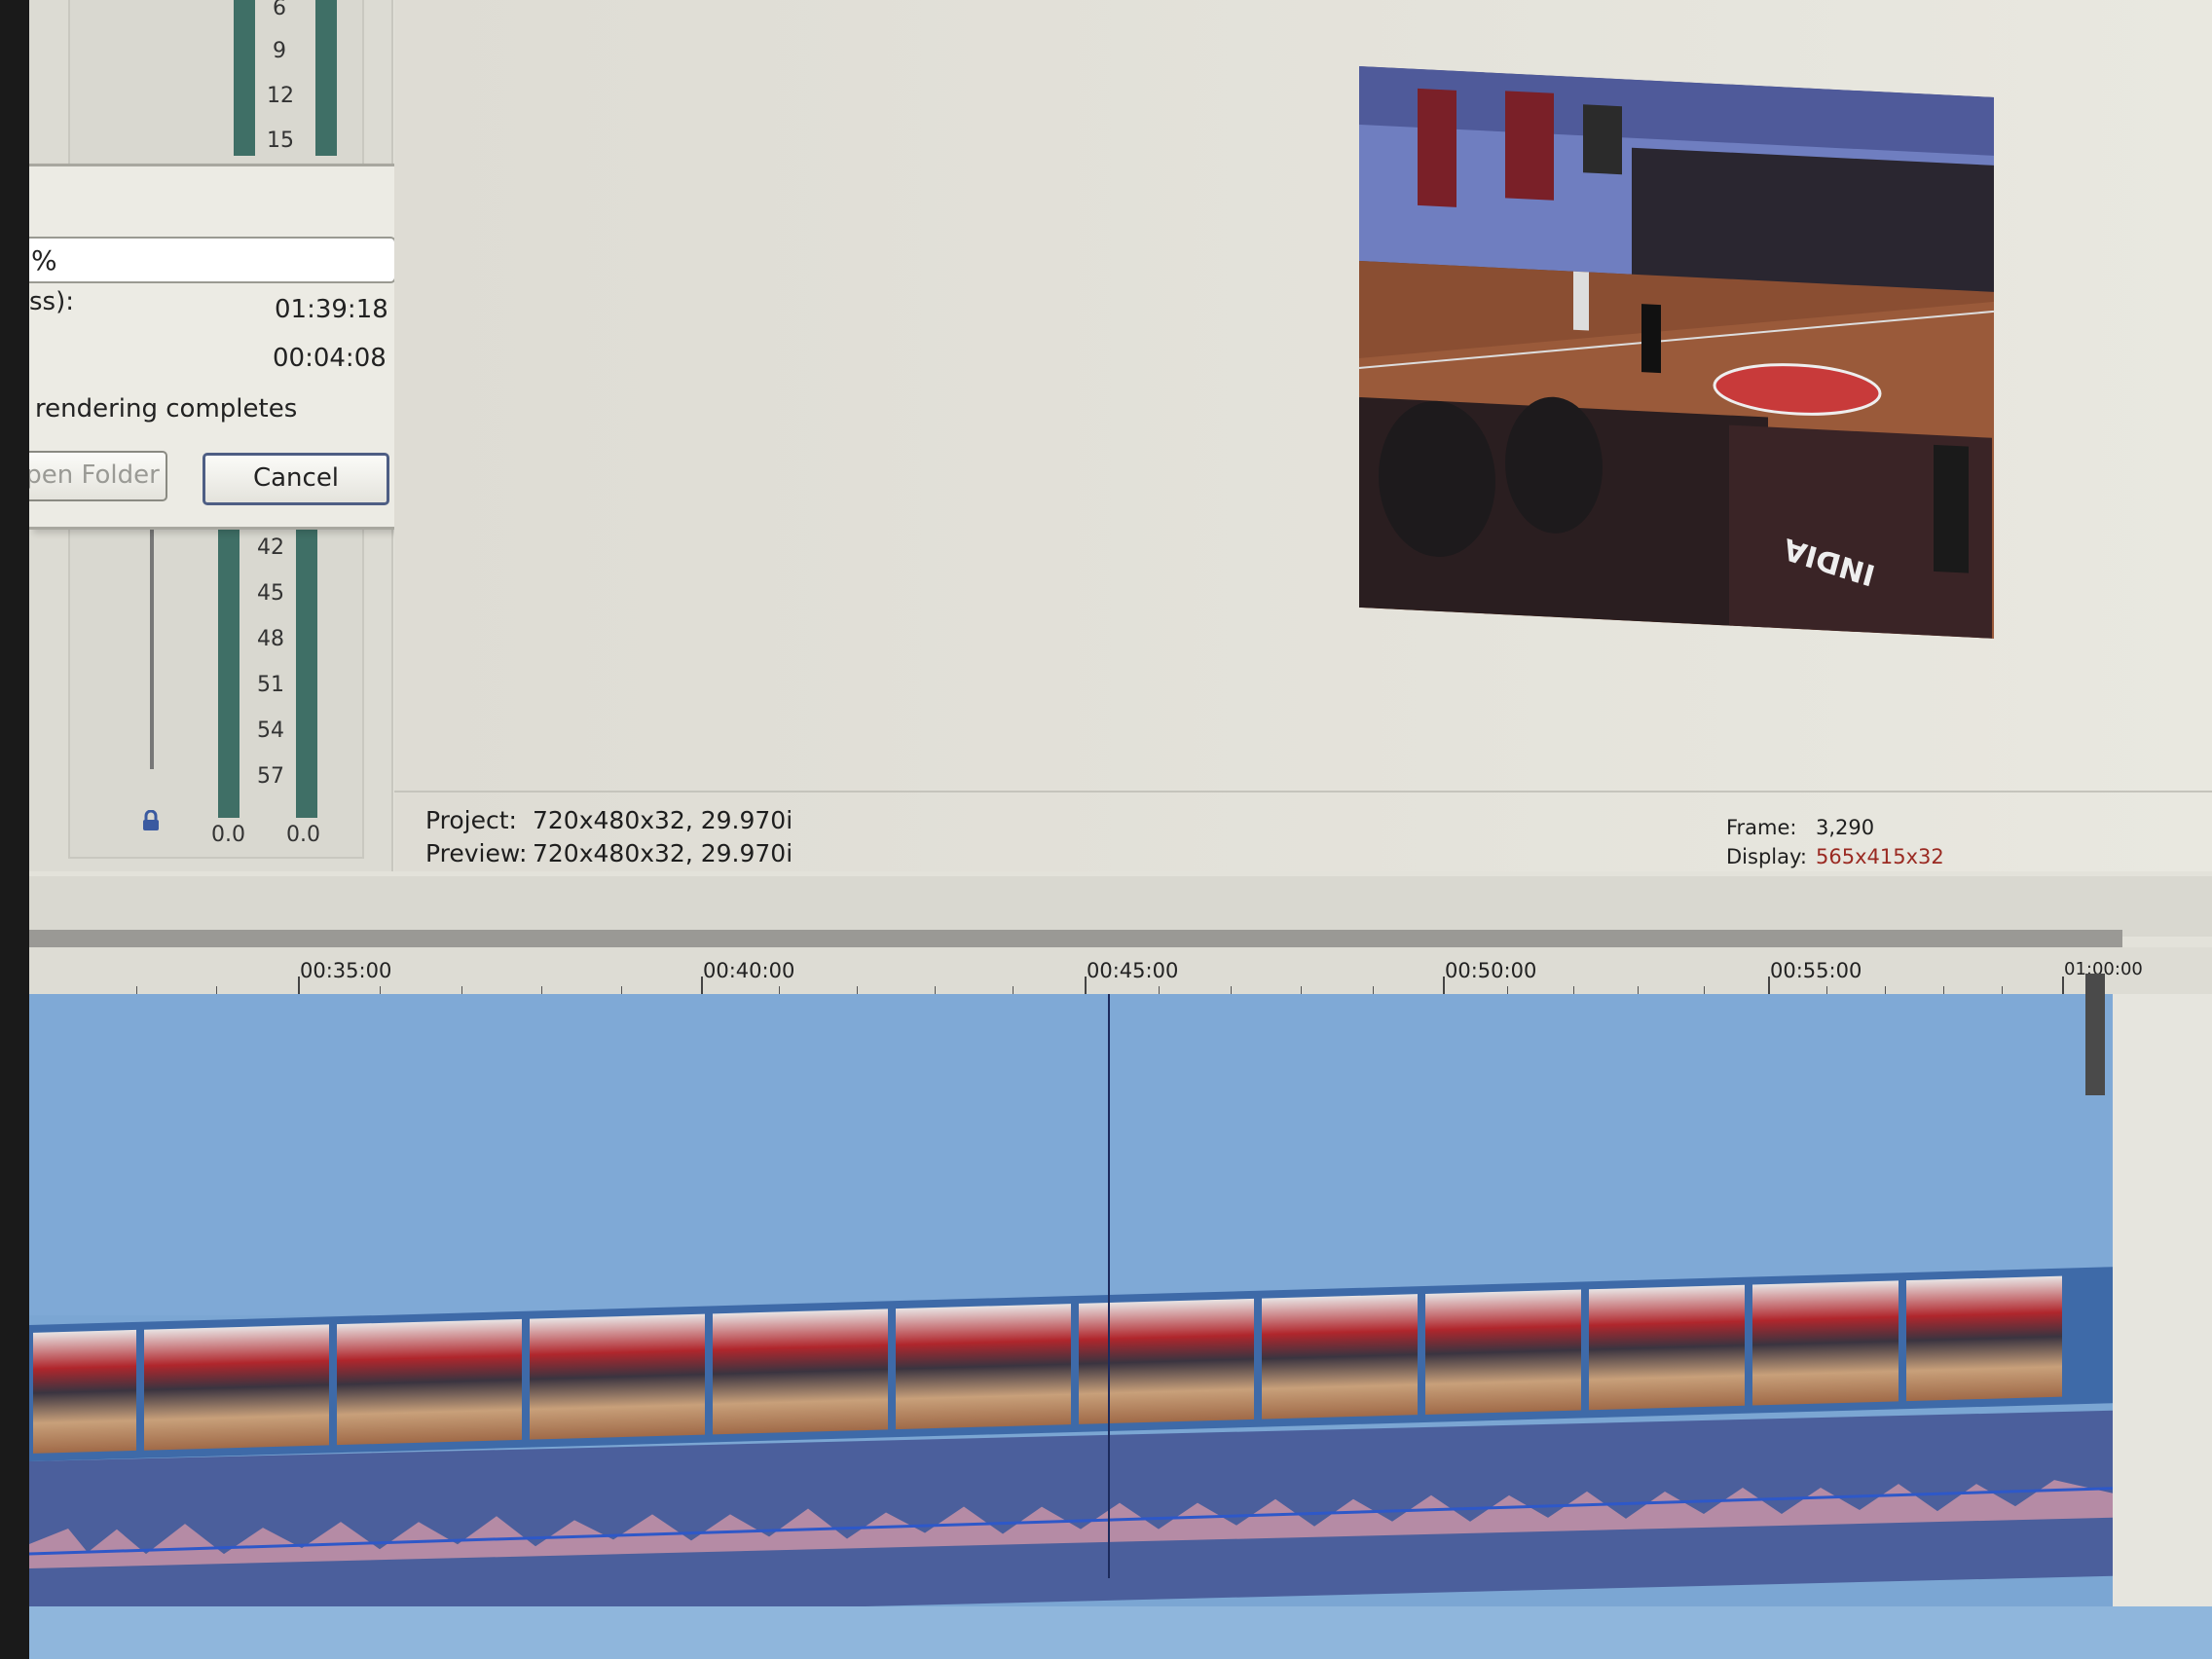 This screenshot has width=2212, height=1659. Describe the element at coordinates (1075, 938) in the screenshot. I see `timeline-marker-bar` at that location.